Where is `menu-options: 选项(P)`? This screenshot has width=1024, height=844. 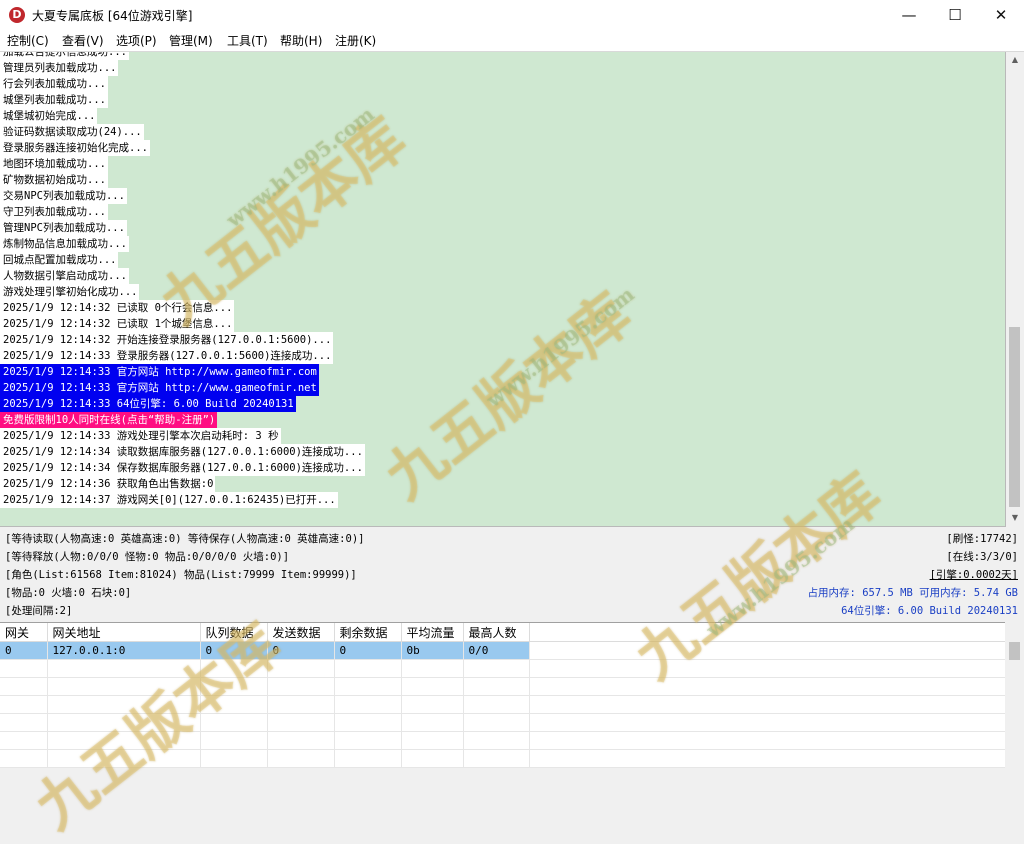 menu-options: 选项(P) is located at coordinates (136, 40).